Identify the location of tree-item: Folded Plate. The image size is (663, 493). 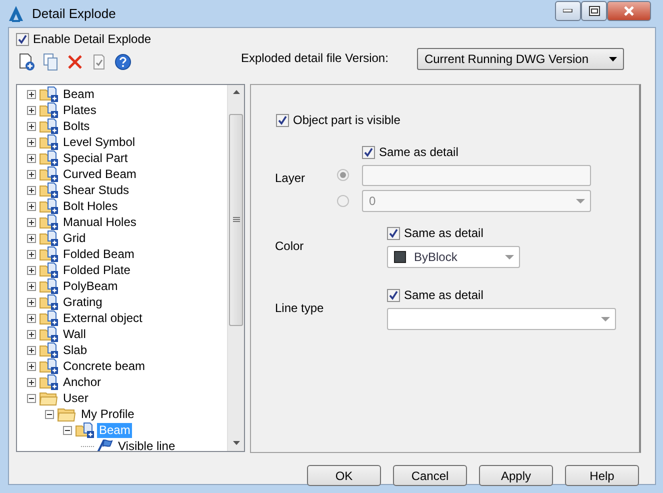
(96, 270).